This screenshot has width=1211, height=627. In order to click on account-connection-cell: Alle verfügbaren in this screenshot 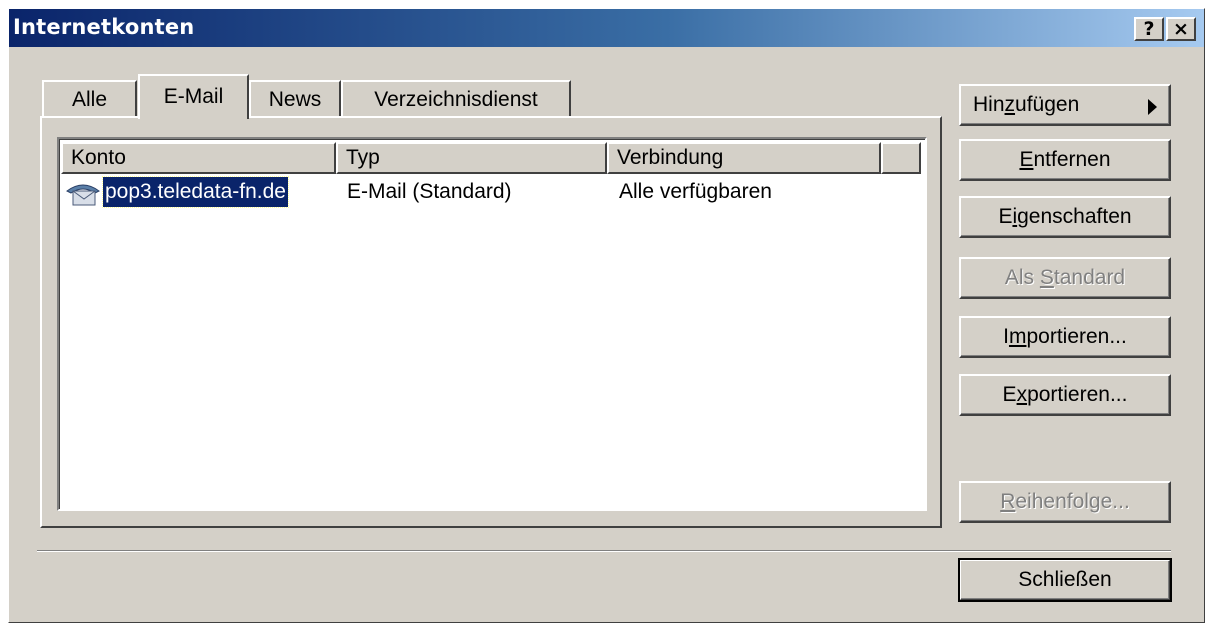, I will do `click(695, 191)`.